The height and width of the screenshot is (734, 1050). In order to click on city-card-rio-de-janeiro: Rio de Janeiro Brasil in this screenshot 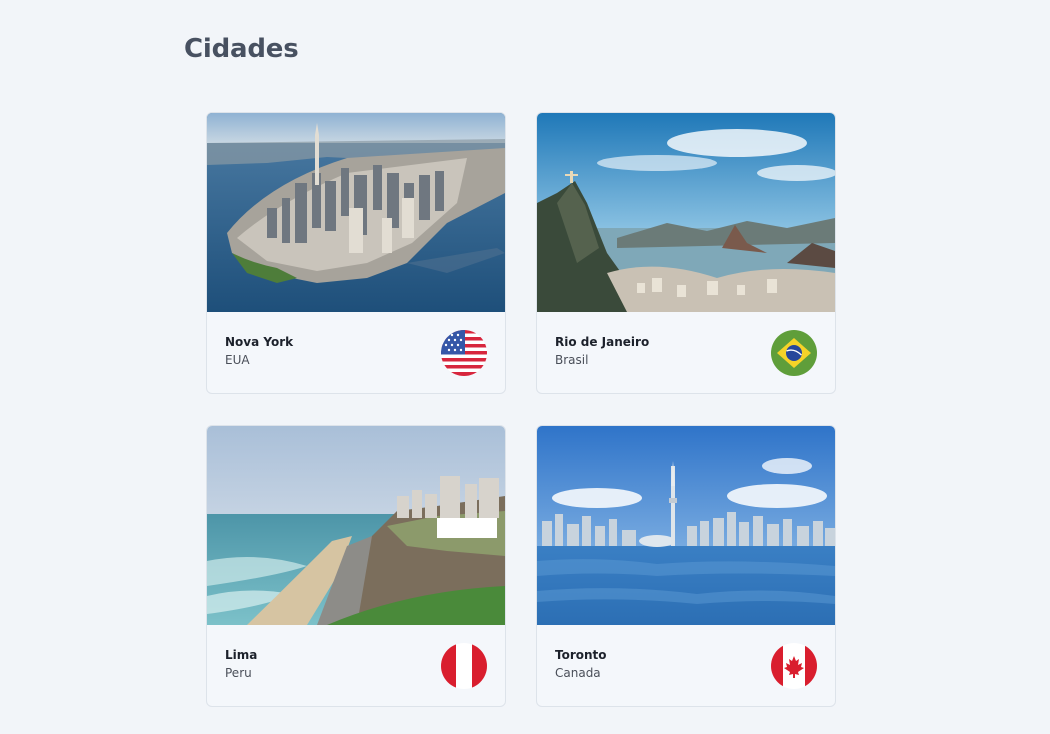, I will do `click(686, 253)`.